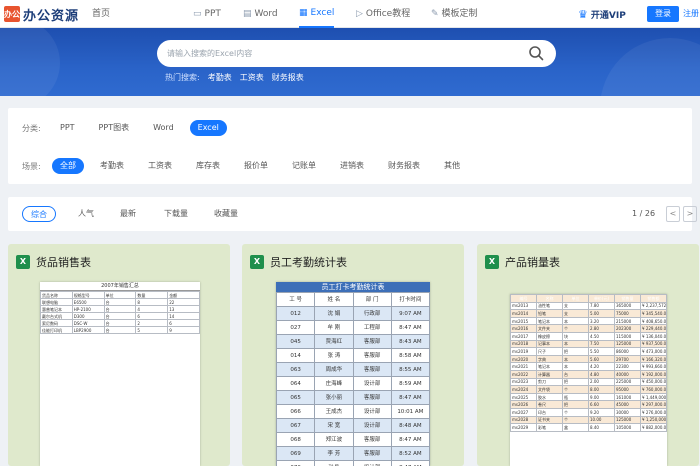  Describe the element at coordinates (63, 262) in the screenshot. I see `card-title: 货品销售表` at that location.